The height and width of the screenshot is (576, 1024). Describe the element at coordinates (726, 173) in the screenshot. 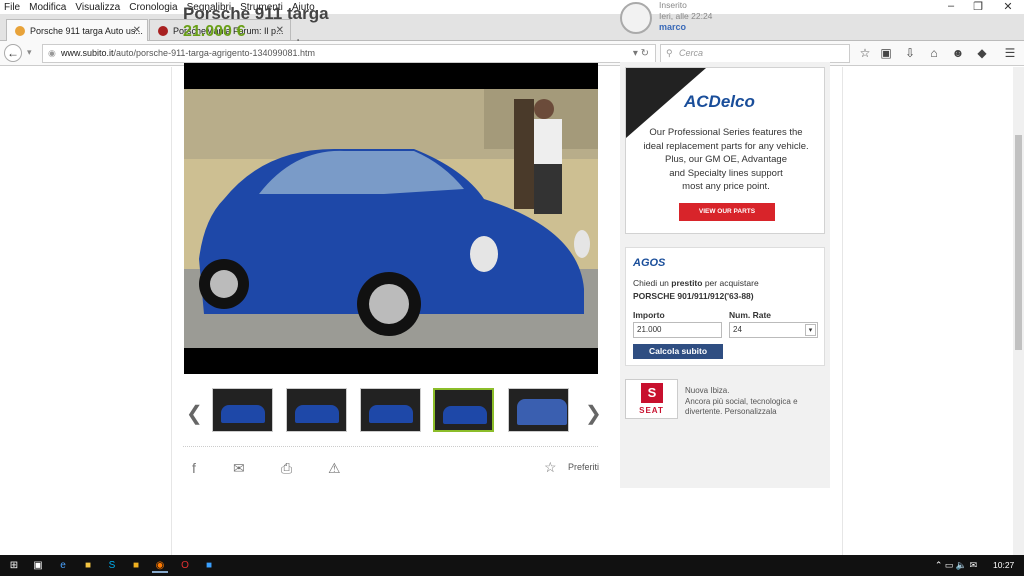

I see `ad-copy-line: and Specialty lines support` at that location.